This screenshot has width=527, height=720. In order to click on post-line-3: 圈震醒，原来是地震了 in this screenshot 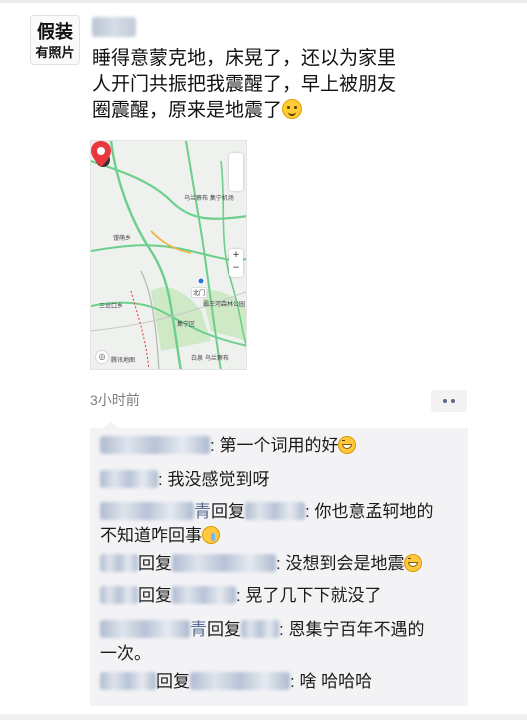, I will do `click(292, 111)`.